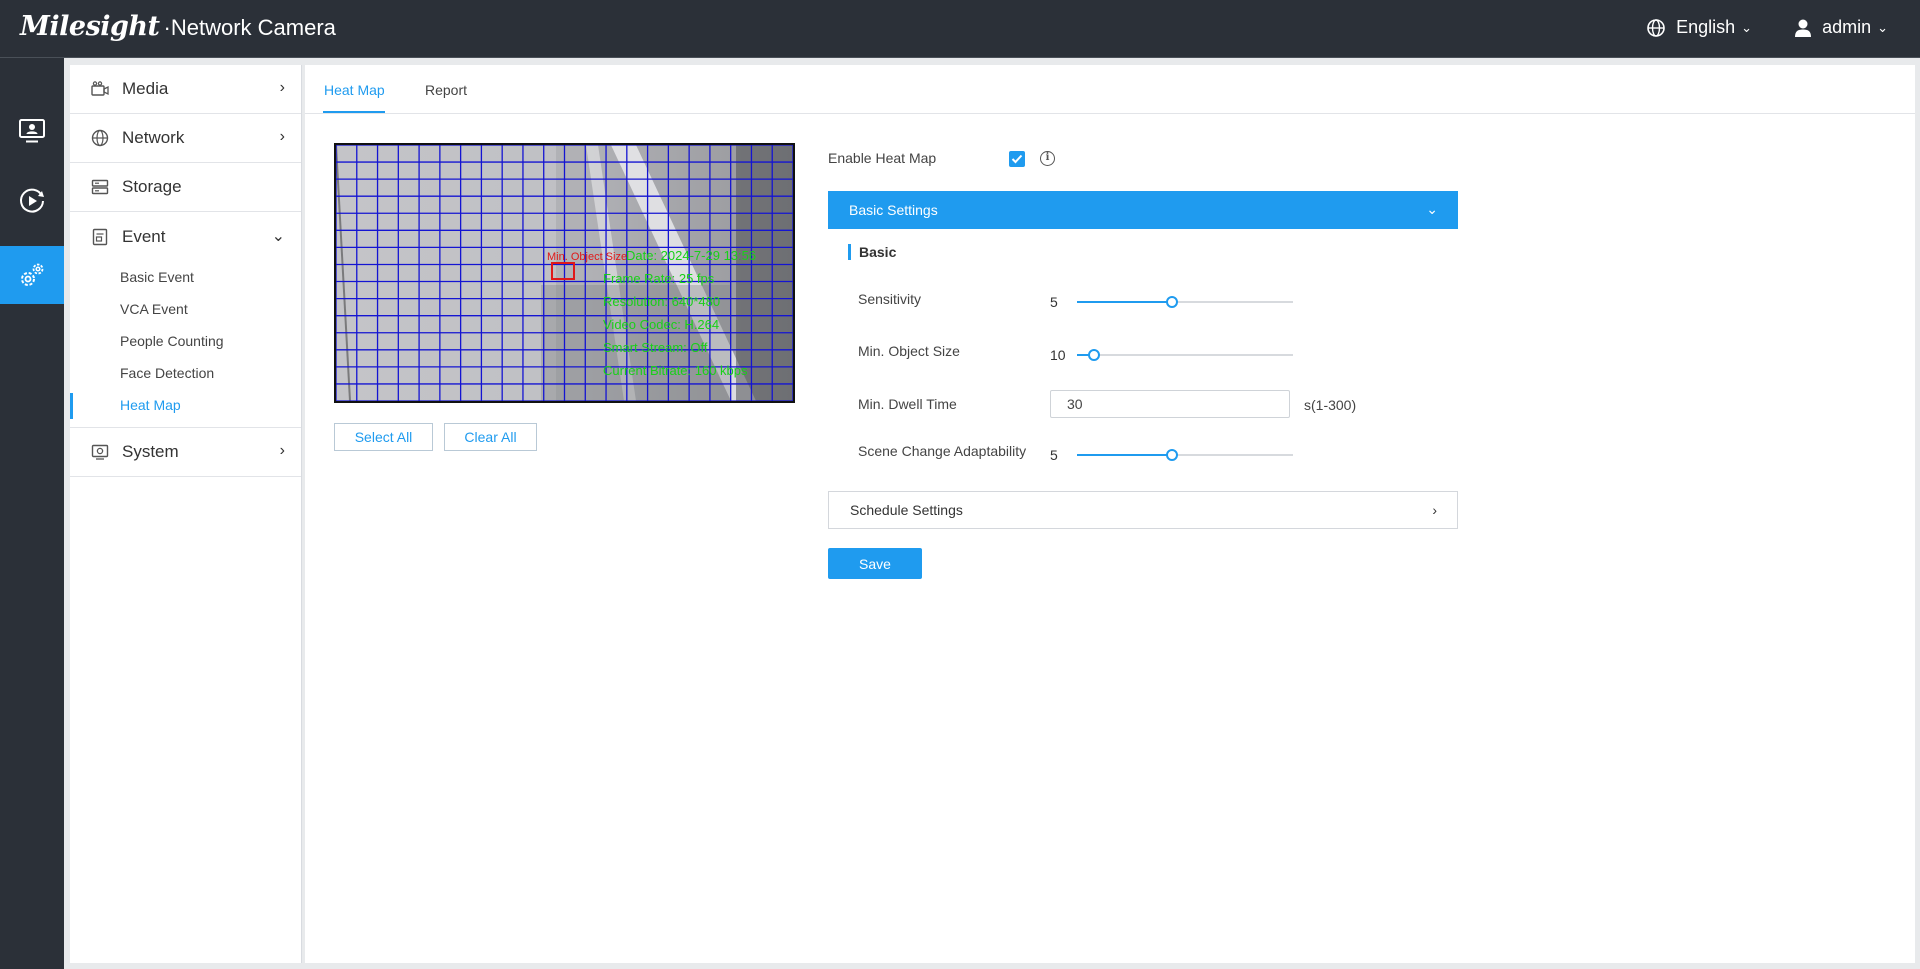 This screenshot has width=1920, height=969. Describe the element at coordinates (100, 452) in the screenshot. I see `system-icon` at that location.